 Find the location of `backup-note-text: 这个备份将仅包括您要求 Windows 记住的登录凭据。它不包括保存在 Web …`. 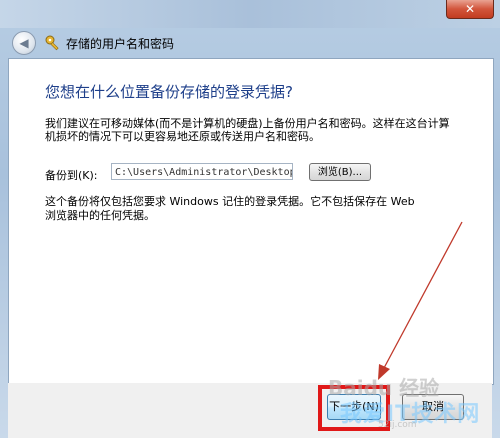

backup-note-text: 这个备份将仅包括您要求 Windows 记住的登录凭据。它不包括保存在 Web … is located at coordinates (230, 208).